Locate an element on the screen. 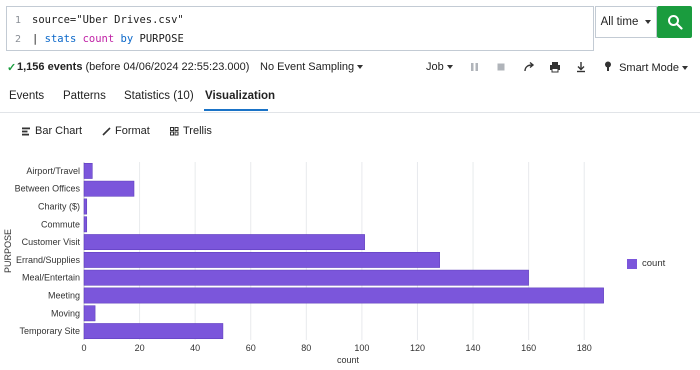 This screenshot has height=370, width=700. x-tick-label: 0 is located at coordinates (83, 348).